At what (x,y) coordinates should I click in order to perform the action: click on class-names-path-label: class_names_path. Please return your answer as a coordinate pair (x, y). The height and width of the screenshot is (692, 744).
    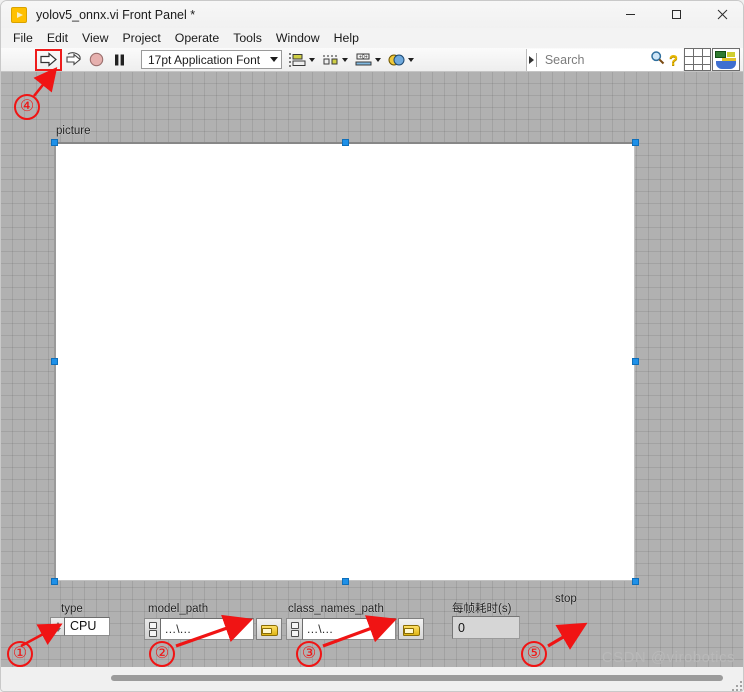
    Looking at the image, I should click on (336, 609).